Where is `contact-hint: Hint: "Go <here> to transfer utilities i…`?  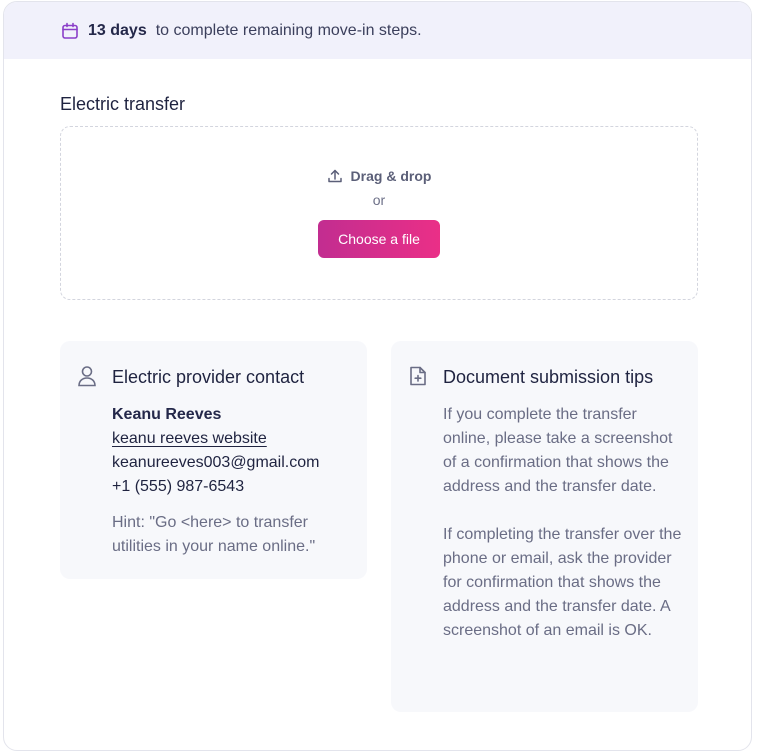
contact-hint: Hint: "Go <here> to transfer utilities i… is located at coordinates (214, 534).